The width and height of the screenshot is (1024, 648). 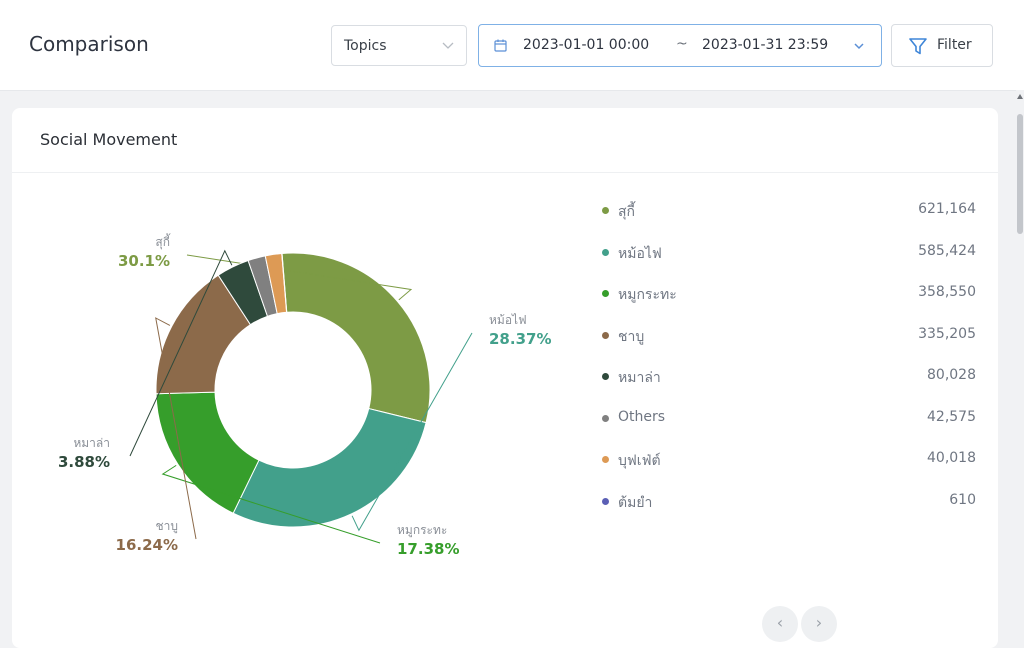 I want to click on legend-item: หมูกระทะ 358,550, so click(x=789, y=294).